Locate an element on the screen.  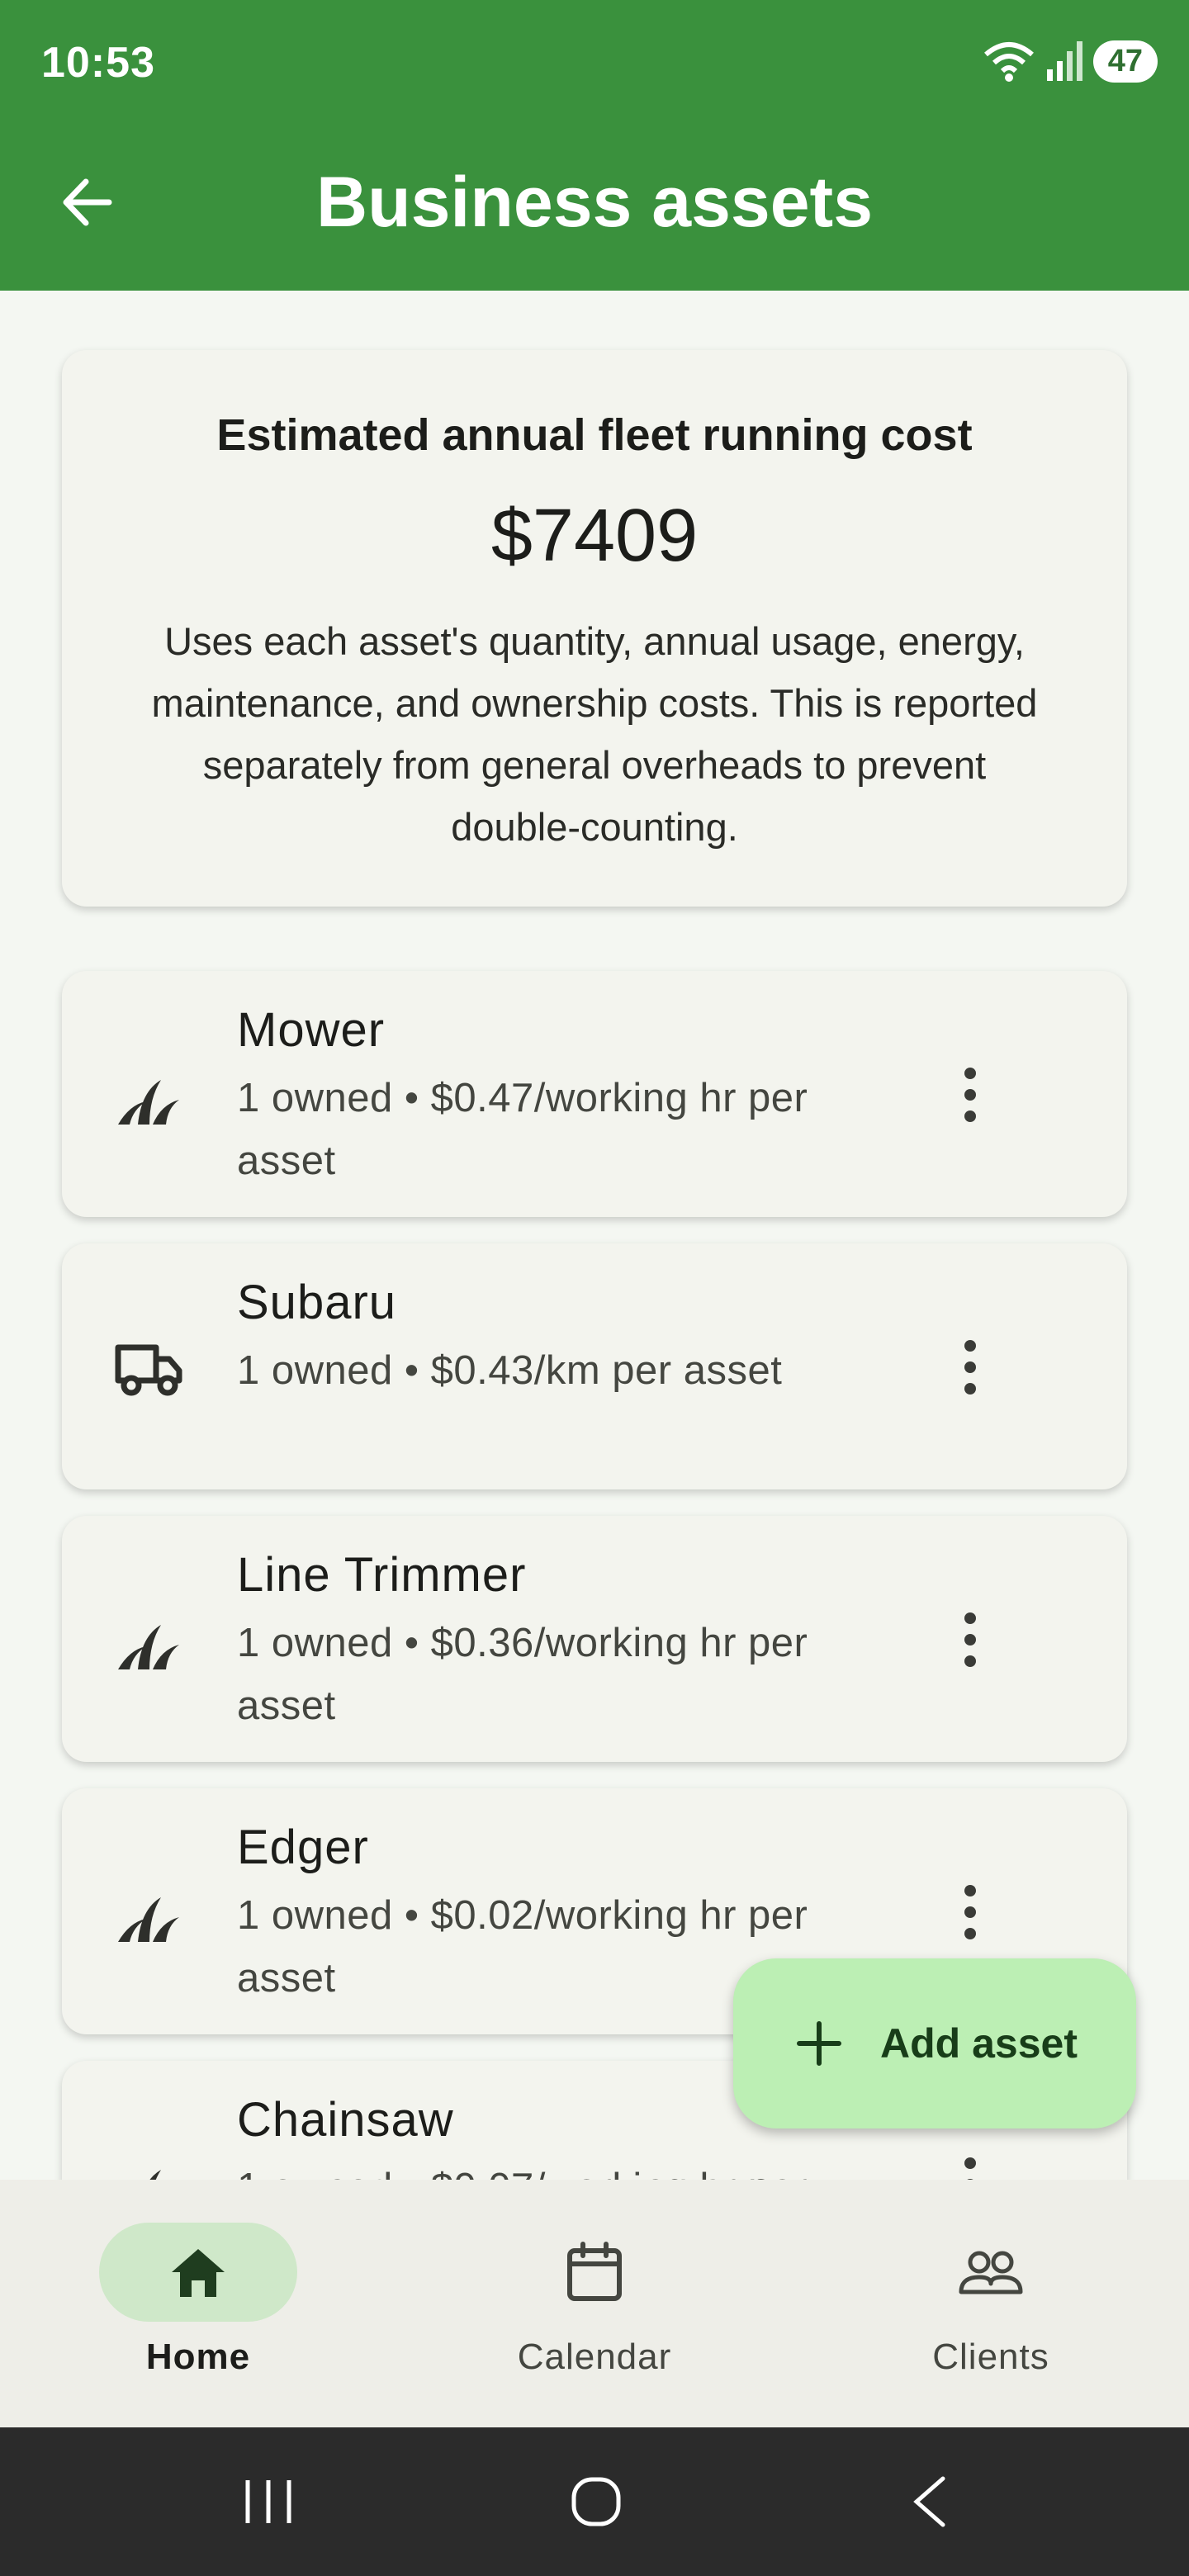
asset-card-subaru: Subaru 1 owned • $0.43/km per asset is located at coordinates (594, 1366).